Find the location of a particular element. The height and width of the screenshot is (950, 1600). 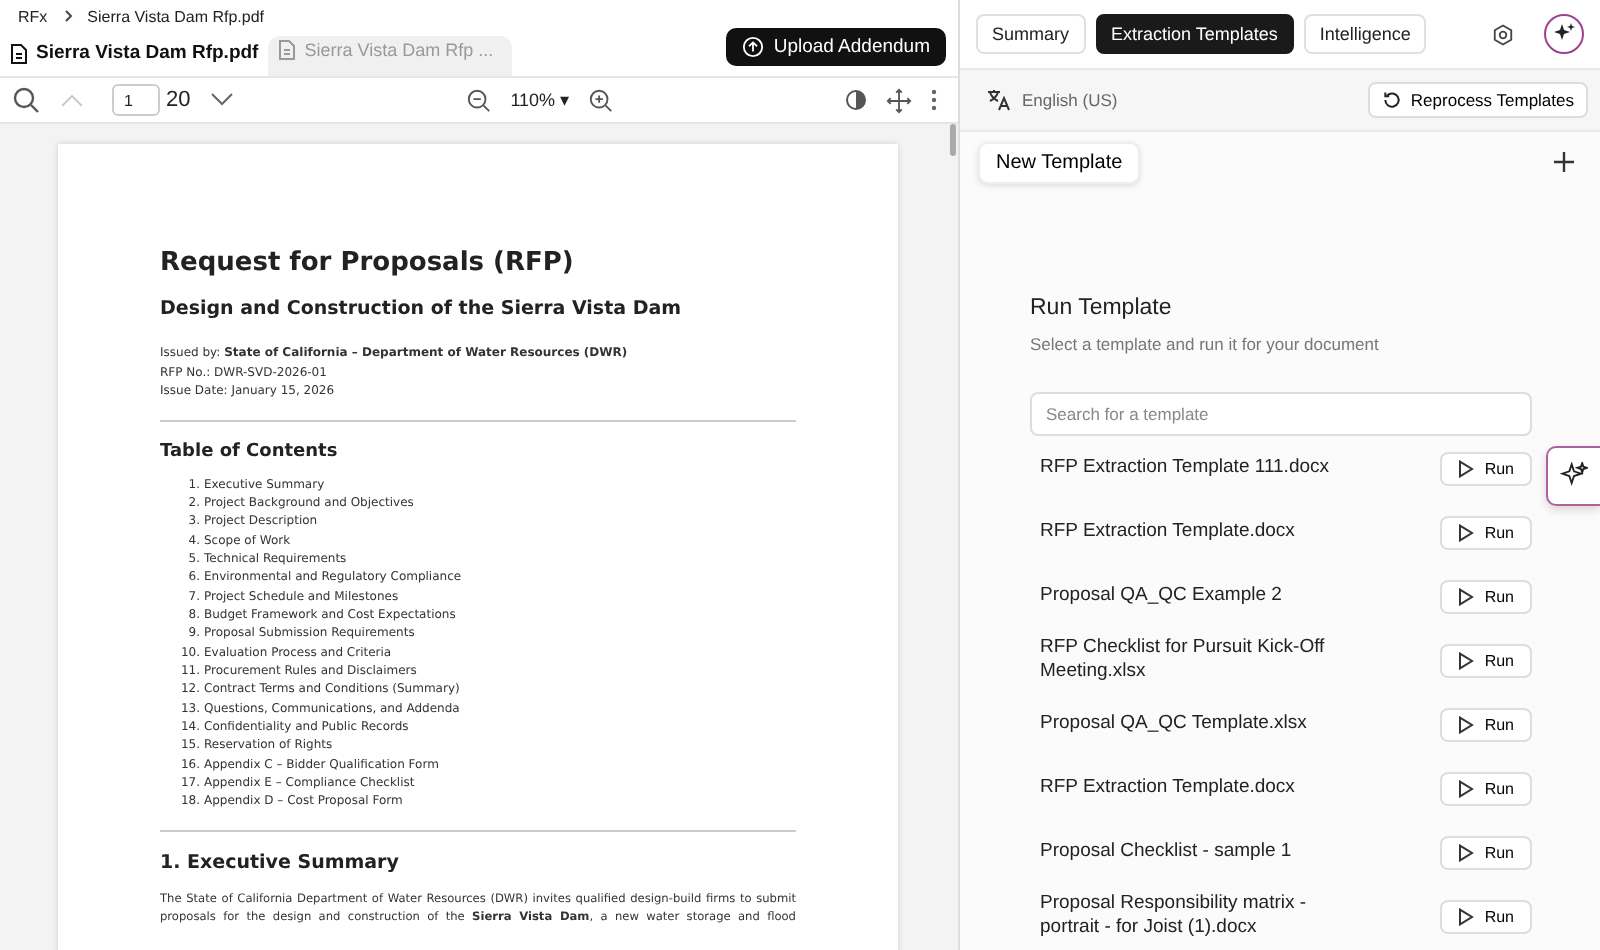

file-tab: Sierra Vista Dam Rfp.pdf is located at coordinates (134, 59).